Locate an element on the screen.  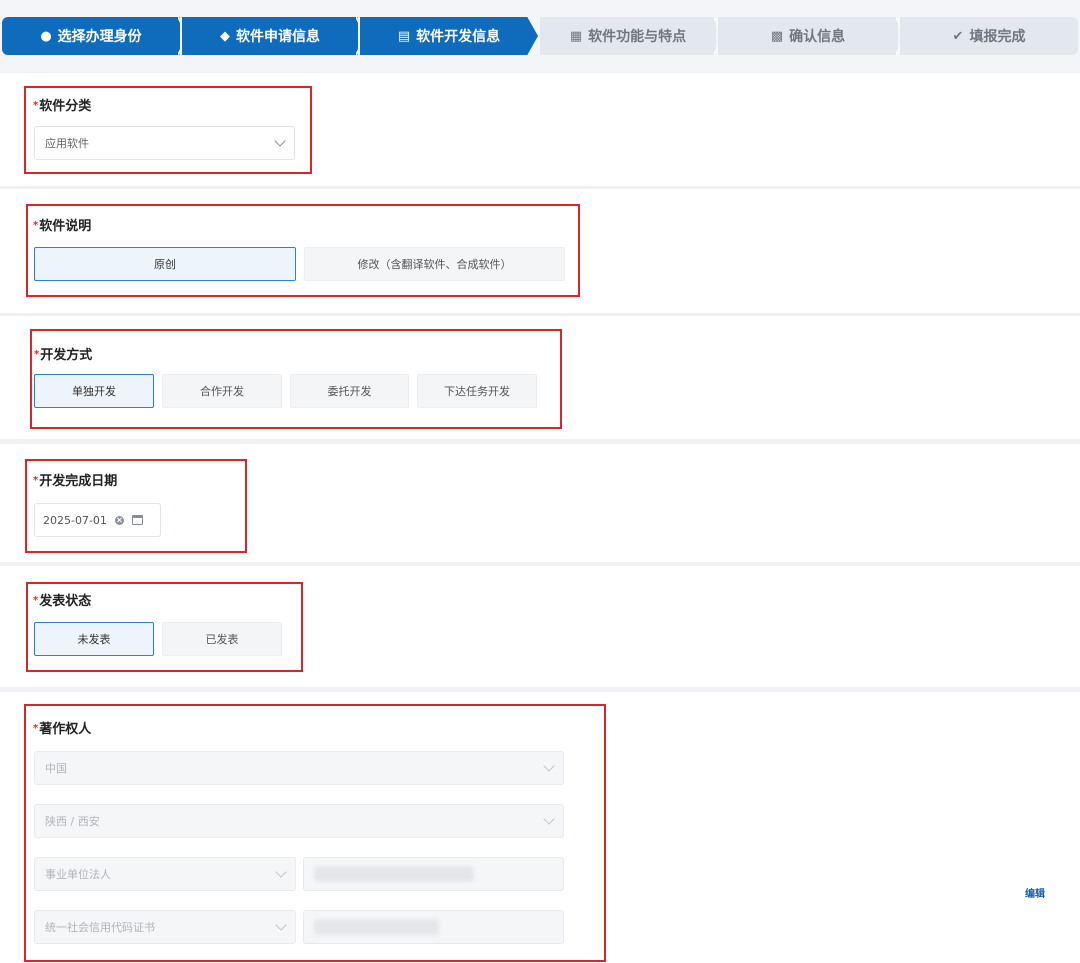
step-label: 软件申请信息 is located at coordinates (278, 37).